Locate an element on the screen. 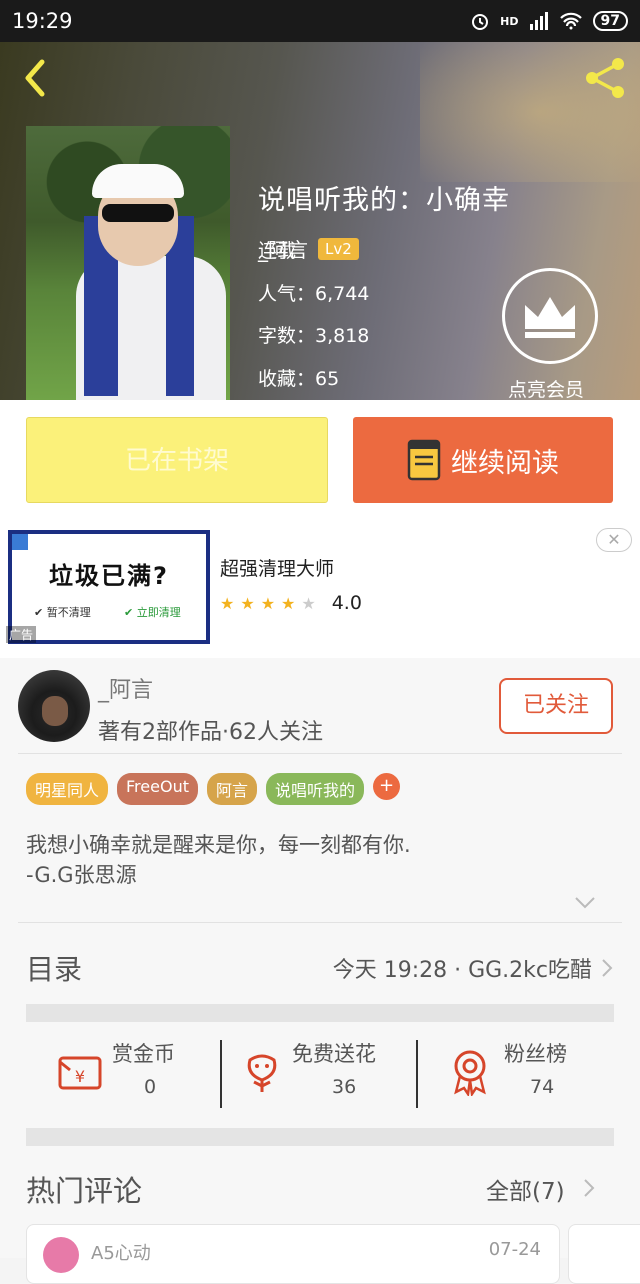 This screenshot has width=640, height=1284. add-tag-button: + is located at coordinates (387, 786).